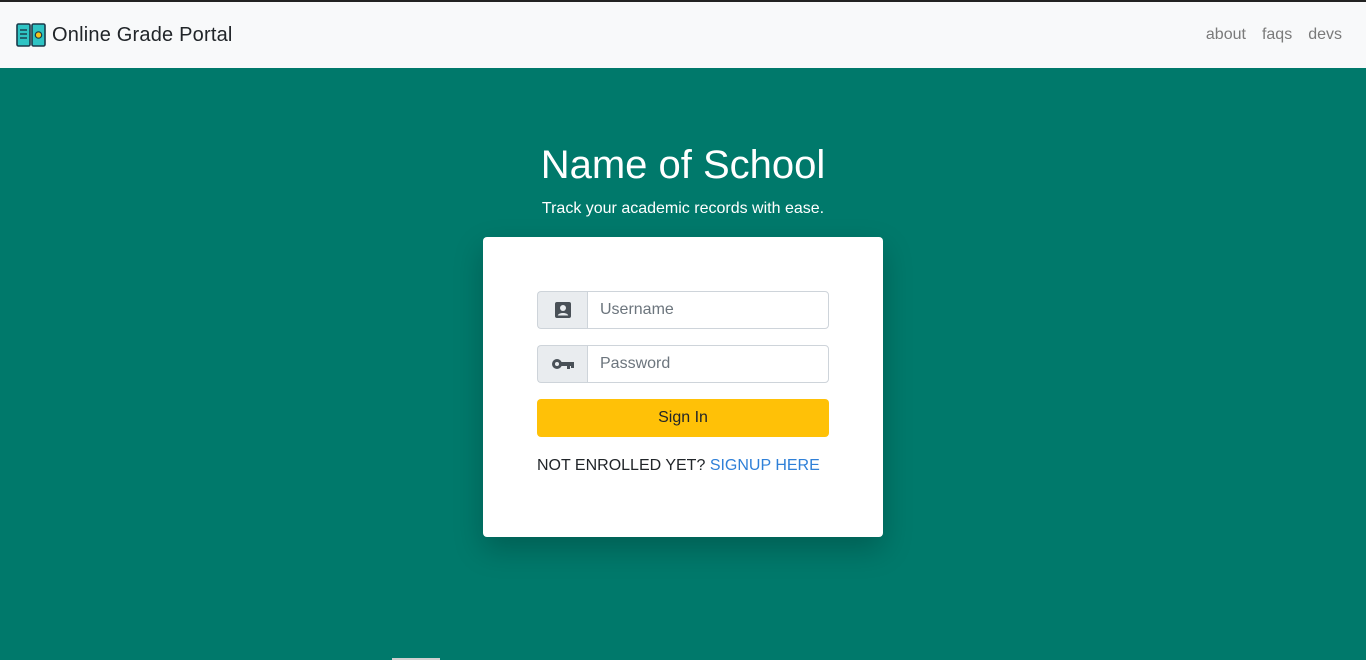 Image resolution: width=1366 pixels, height=660 pixels. Describe the element at coordinates (765, 465) in the screenshot. I see `signup-link: SIGNUP HERE` at that location.